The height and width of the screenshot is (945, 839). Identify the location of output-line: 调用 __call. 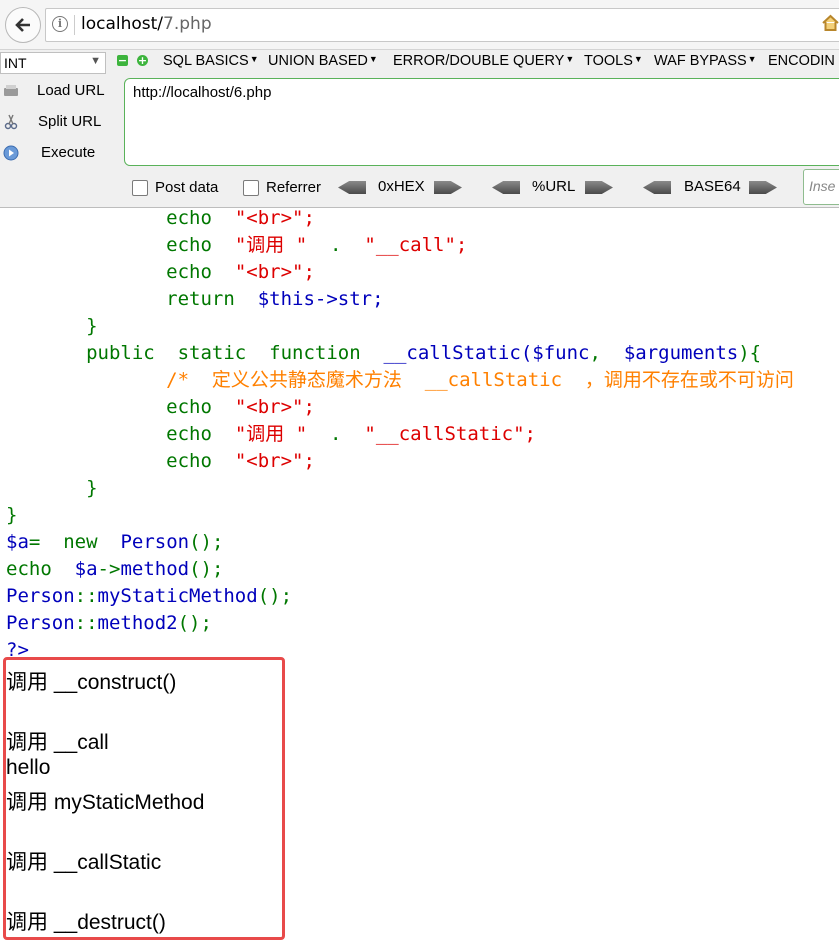
(57, 742).